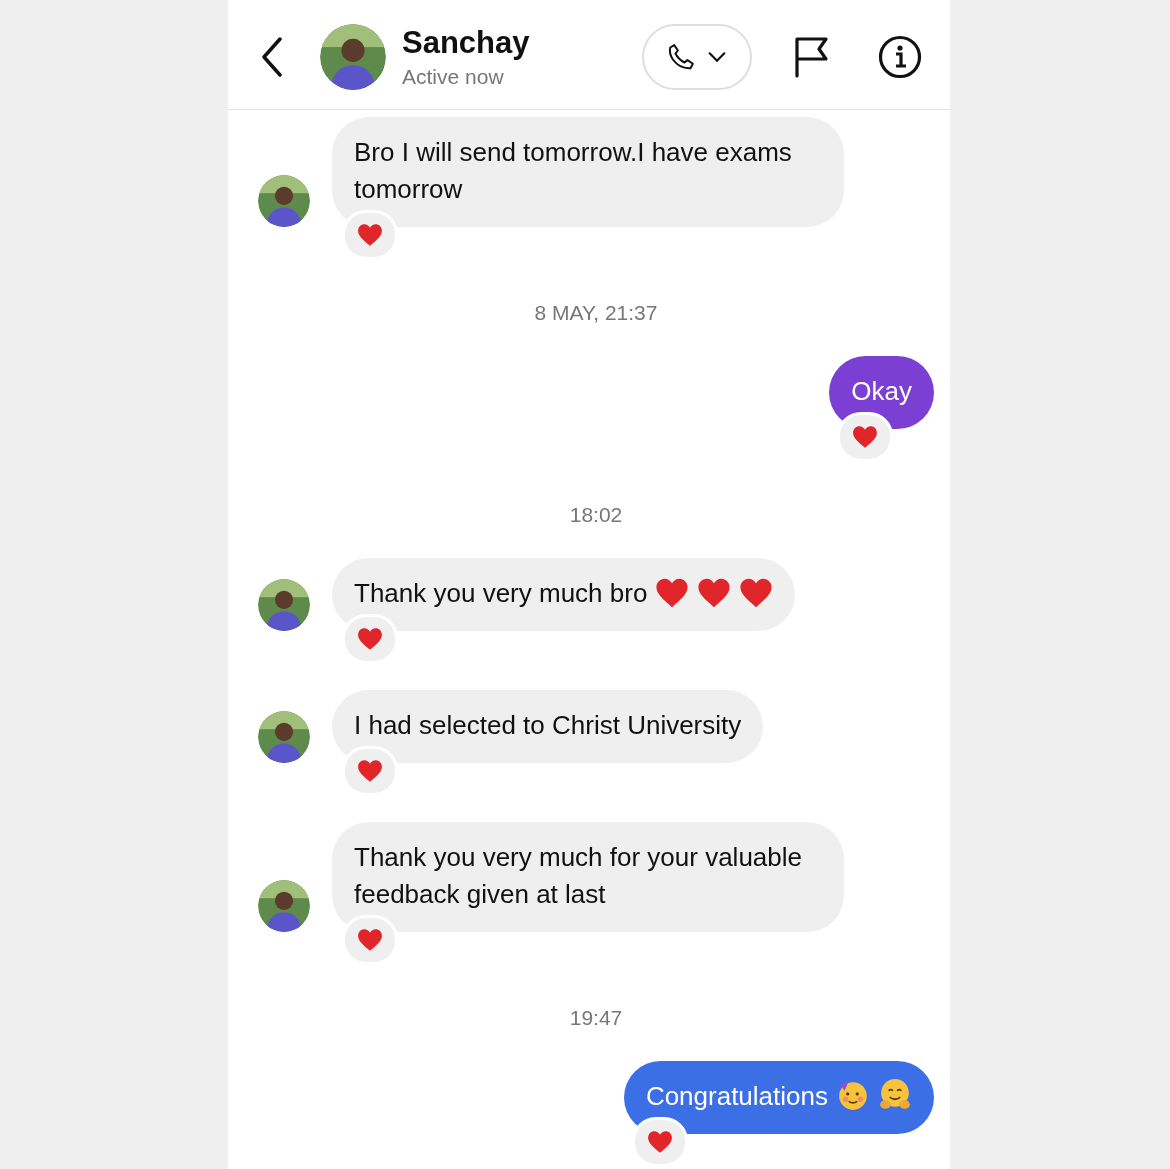 This screenshot has width=1170, height=1169. Describe the element at coordinates (272, 56) in the screenshot. I see `back-icon` at that location.